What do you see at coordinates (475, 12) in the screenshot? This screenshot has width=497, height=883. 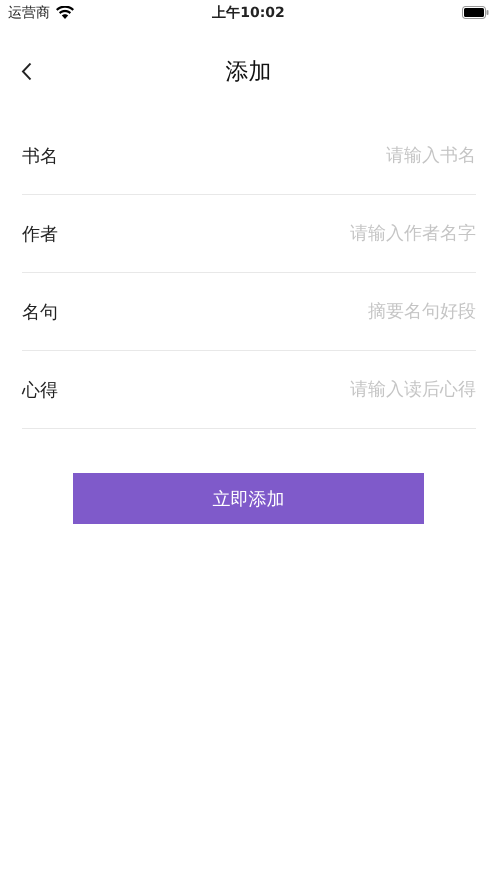 I see `battery-icon` at bounding box center [475, 12].